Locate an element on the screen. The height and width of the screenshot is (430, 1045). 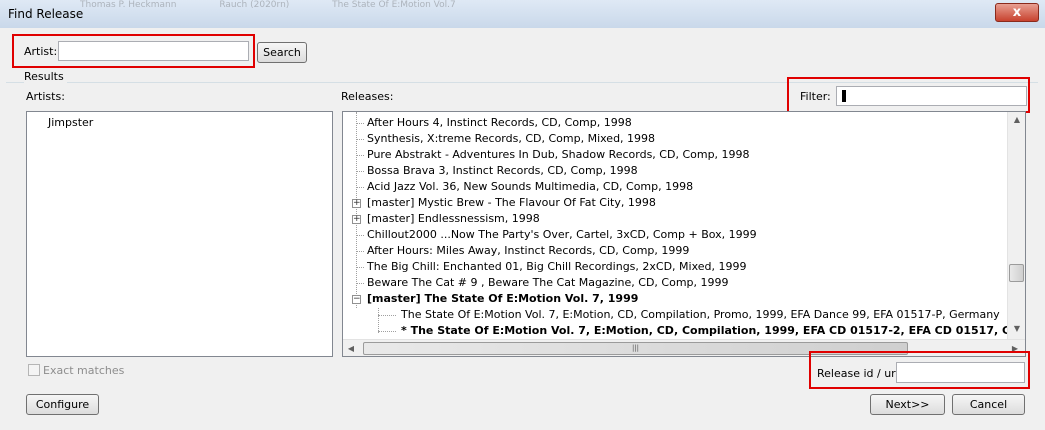
releases-label: Releases: is located at coordinates (367, 96).